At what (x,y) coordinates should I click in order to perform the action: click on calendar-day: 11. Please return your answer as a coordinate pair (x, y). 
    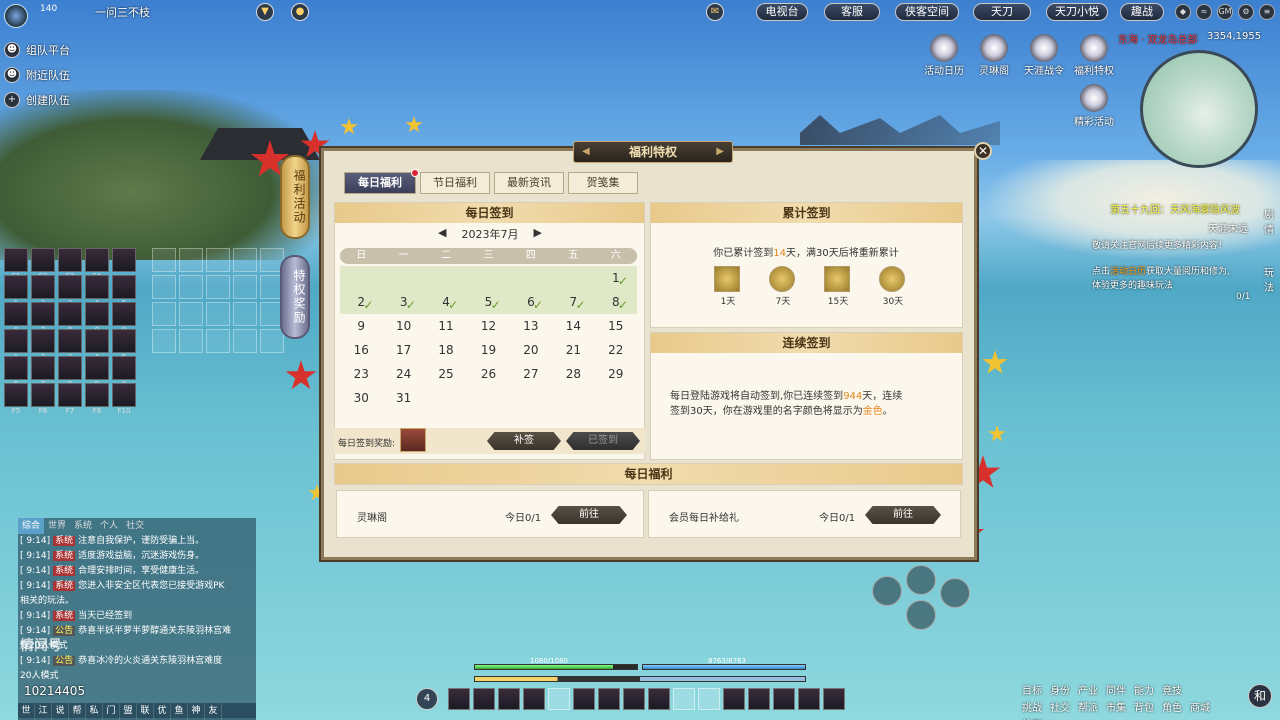
    Looking at the image, I should click on (446, 326).